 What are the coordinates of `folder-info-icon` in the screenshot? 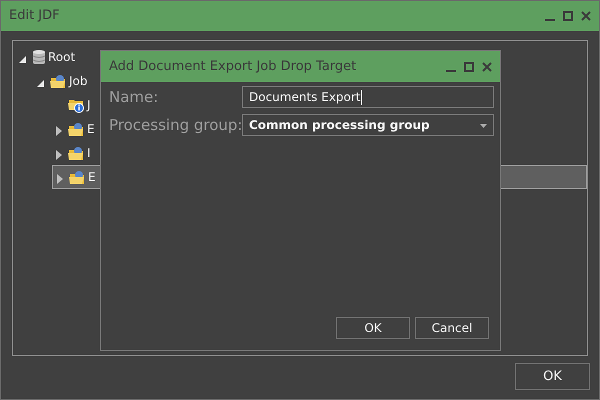 It's located at (76, 105).